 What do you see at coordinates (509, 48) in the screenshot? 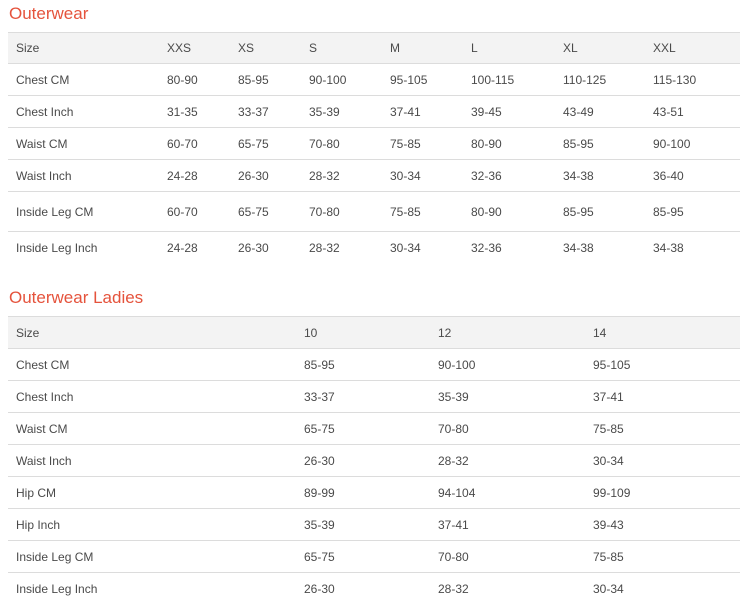
I see `column-header: L` at bounding box center [509, 48].